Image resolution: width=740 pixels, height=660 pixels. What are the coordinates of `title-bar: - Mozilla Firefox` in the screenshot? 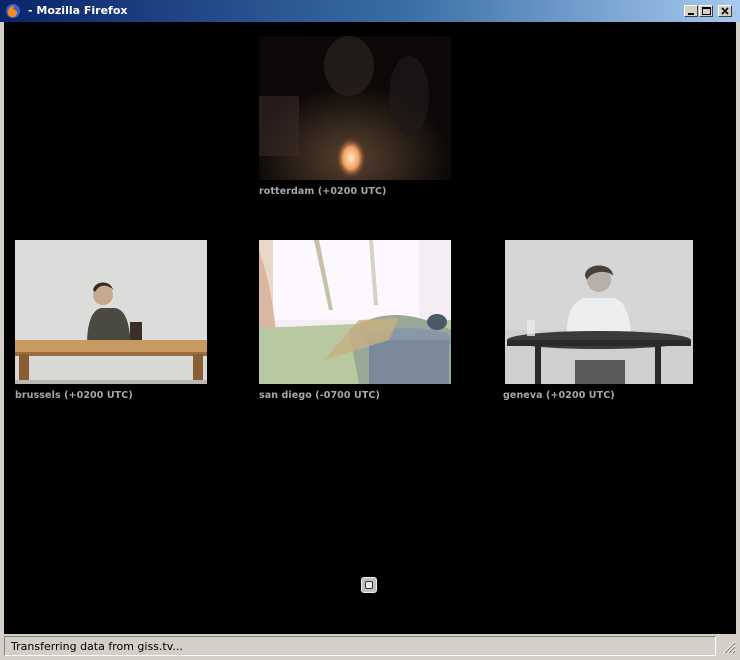 It's located at (370, 11).